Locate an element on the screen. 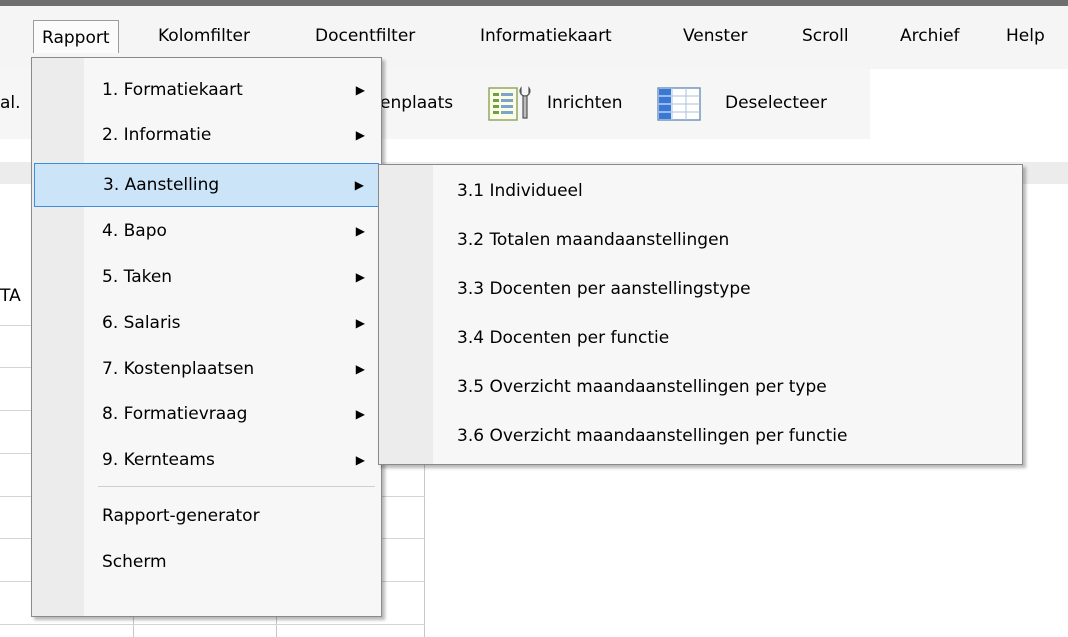  menu-archief: Archief is located at coordinates (930, 36).